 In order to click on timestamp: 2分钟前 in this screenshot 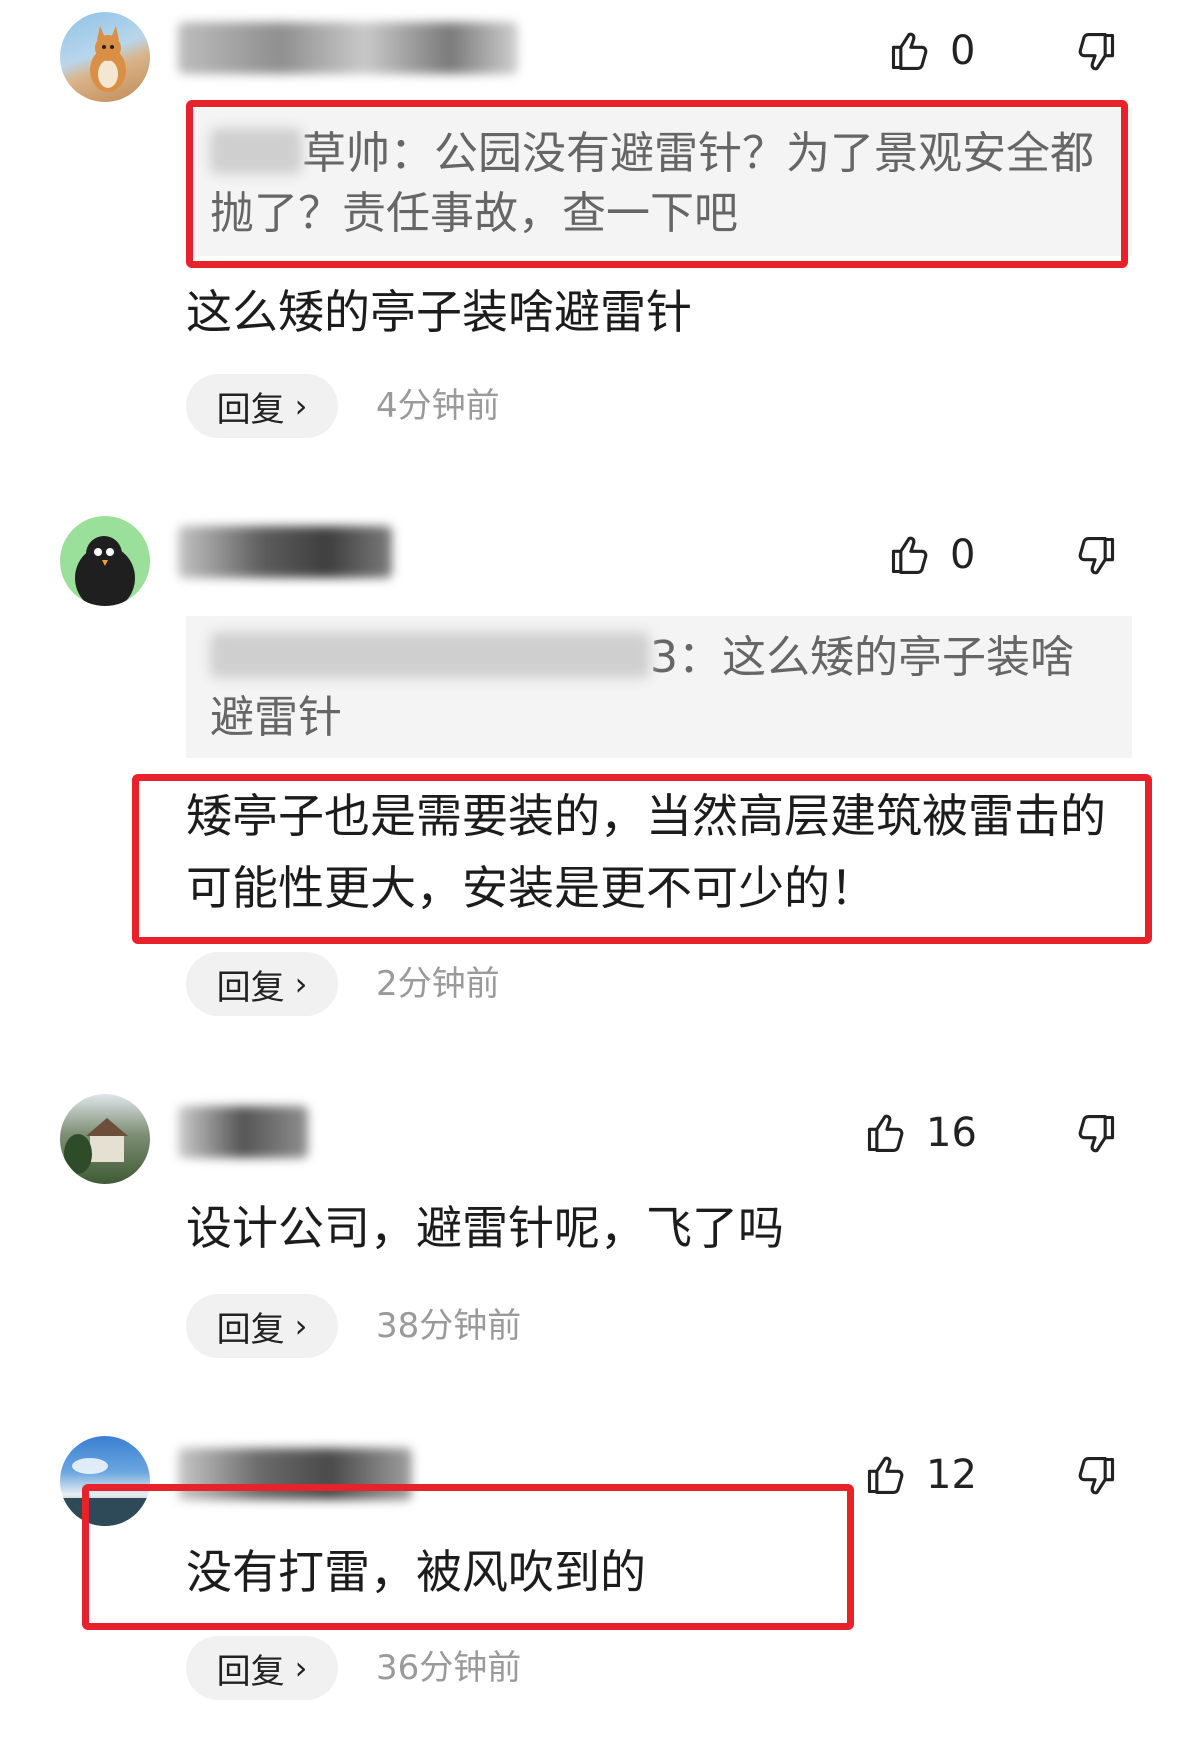, I will do `click(438, 984)`.